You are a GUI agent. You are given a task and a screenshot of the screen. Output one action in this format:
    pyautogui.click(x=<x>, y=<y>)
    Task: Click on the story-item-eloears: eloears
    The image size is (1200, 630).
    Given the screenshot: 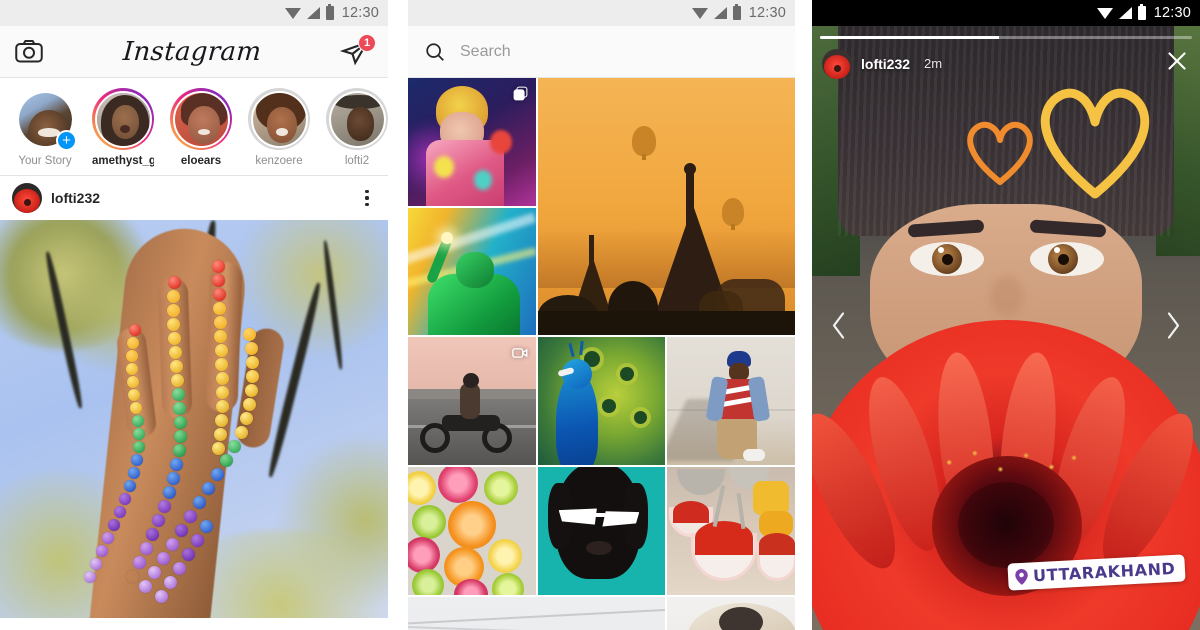 What is the action you would take?
    pyautogui.click(x=201, y=127)
    